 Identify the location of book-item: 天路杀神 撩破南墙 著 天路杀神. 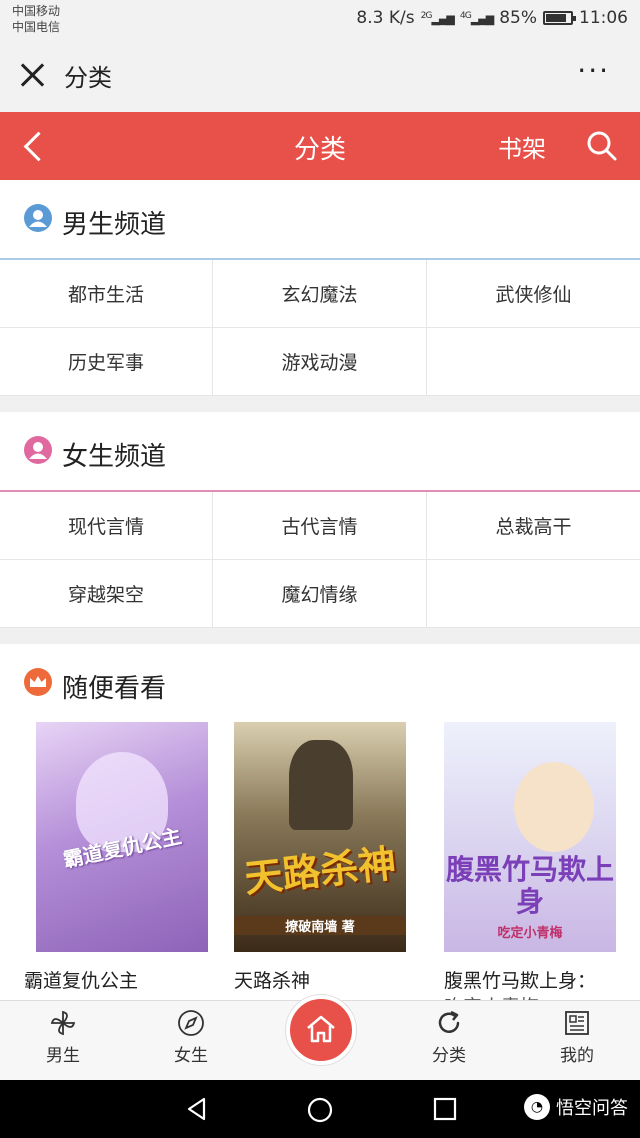
(324, 857).